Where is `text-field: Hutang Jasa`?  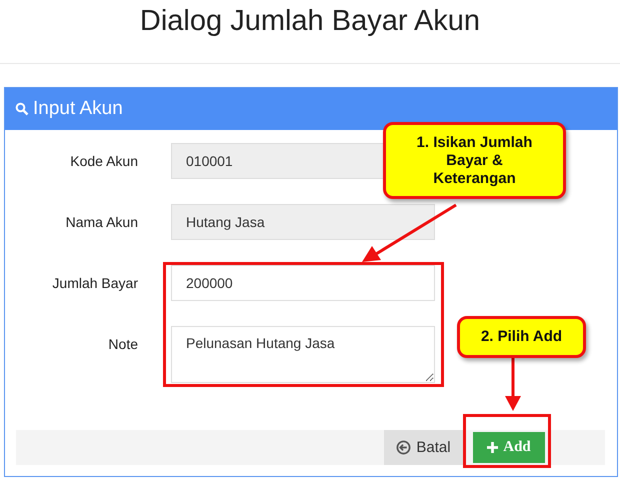 text-field: Hutang Jasa is located at coordinates (303, 222).